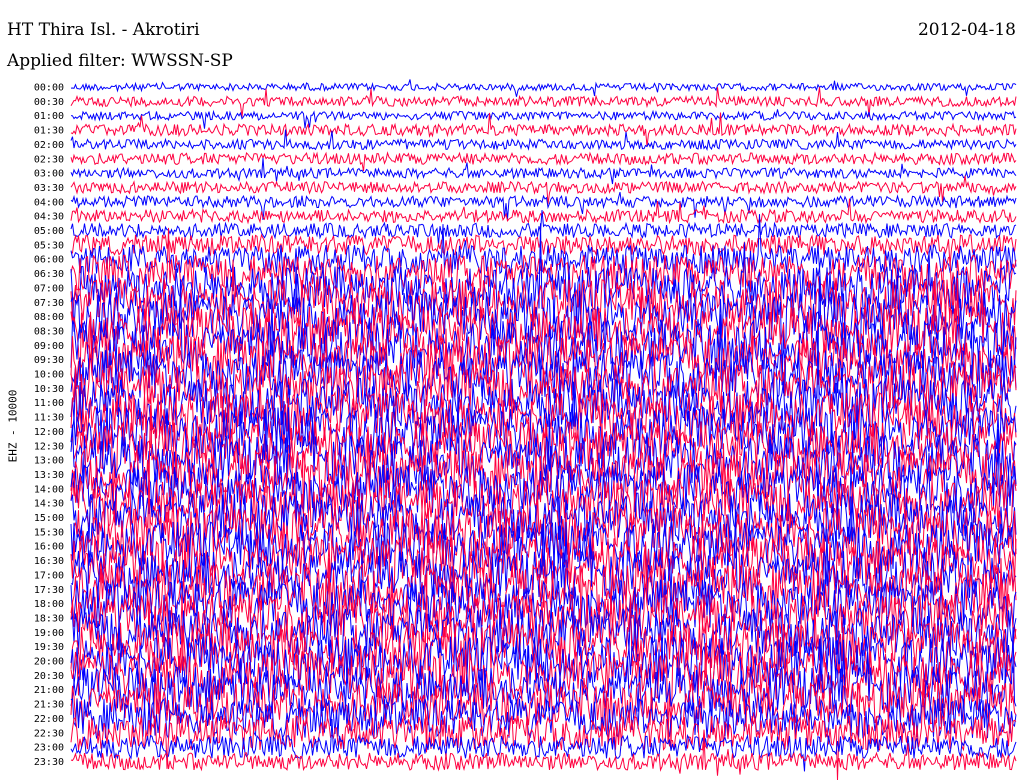 The image size is (1024, 780). What do you see at coordinates (49, 590) in the screenshot?
I see `time-tick-label: 17:30` at bounding box center [49, 590].